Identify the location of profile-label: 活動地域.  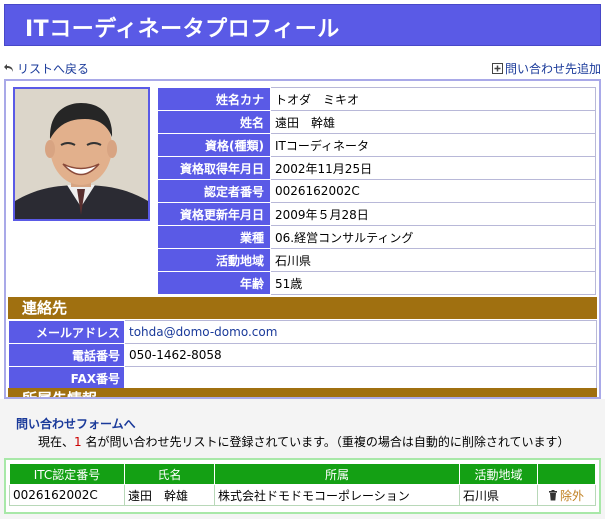
(214, 260).